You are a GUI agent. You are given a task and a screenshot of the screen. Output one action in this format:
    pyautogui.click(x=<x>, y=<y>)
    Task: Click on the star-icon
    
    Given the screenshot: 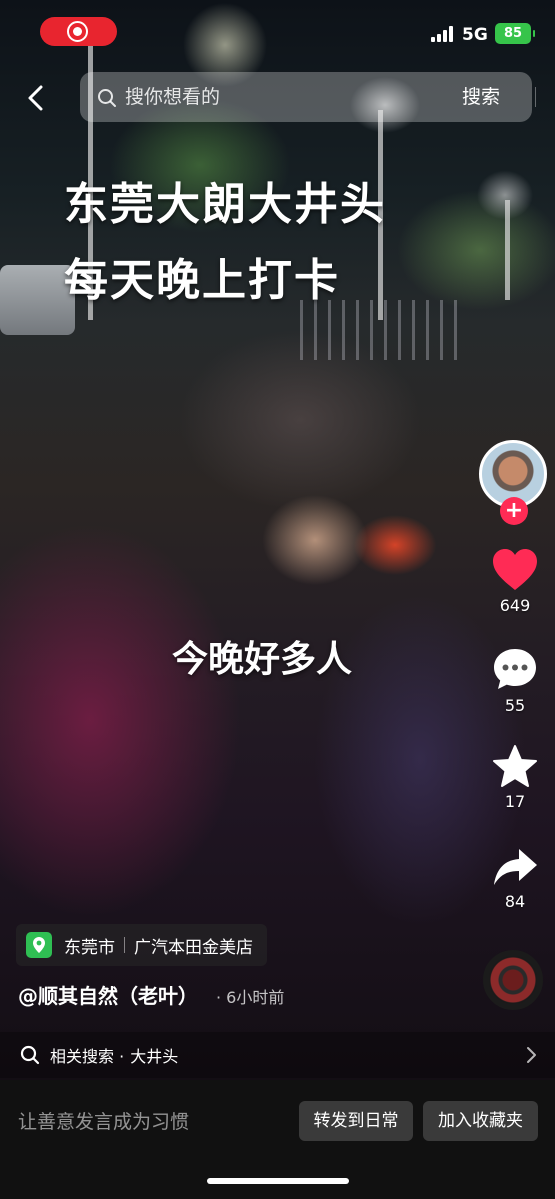 What is the action you would take?
    pyautogui.click(x=515, y=766)
    